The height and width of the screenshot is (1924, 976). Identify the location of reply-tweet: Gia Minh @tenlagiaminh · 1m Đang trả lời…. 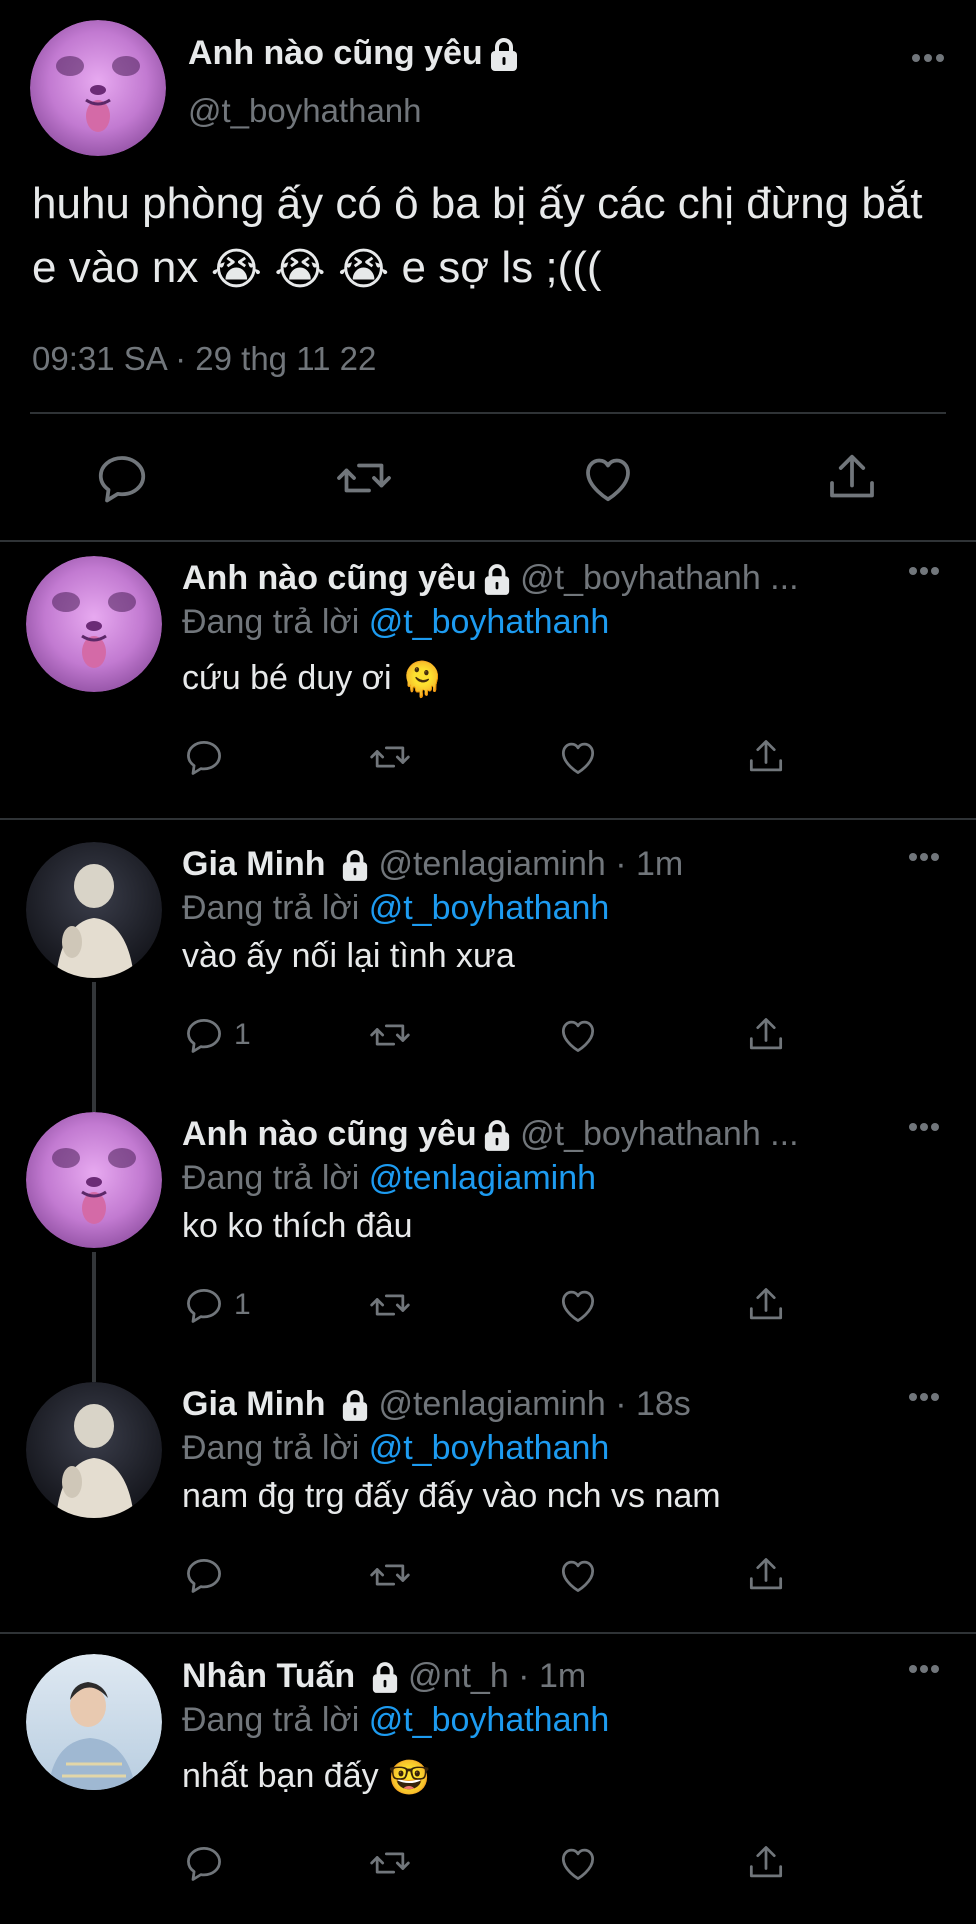
(488, 977).